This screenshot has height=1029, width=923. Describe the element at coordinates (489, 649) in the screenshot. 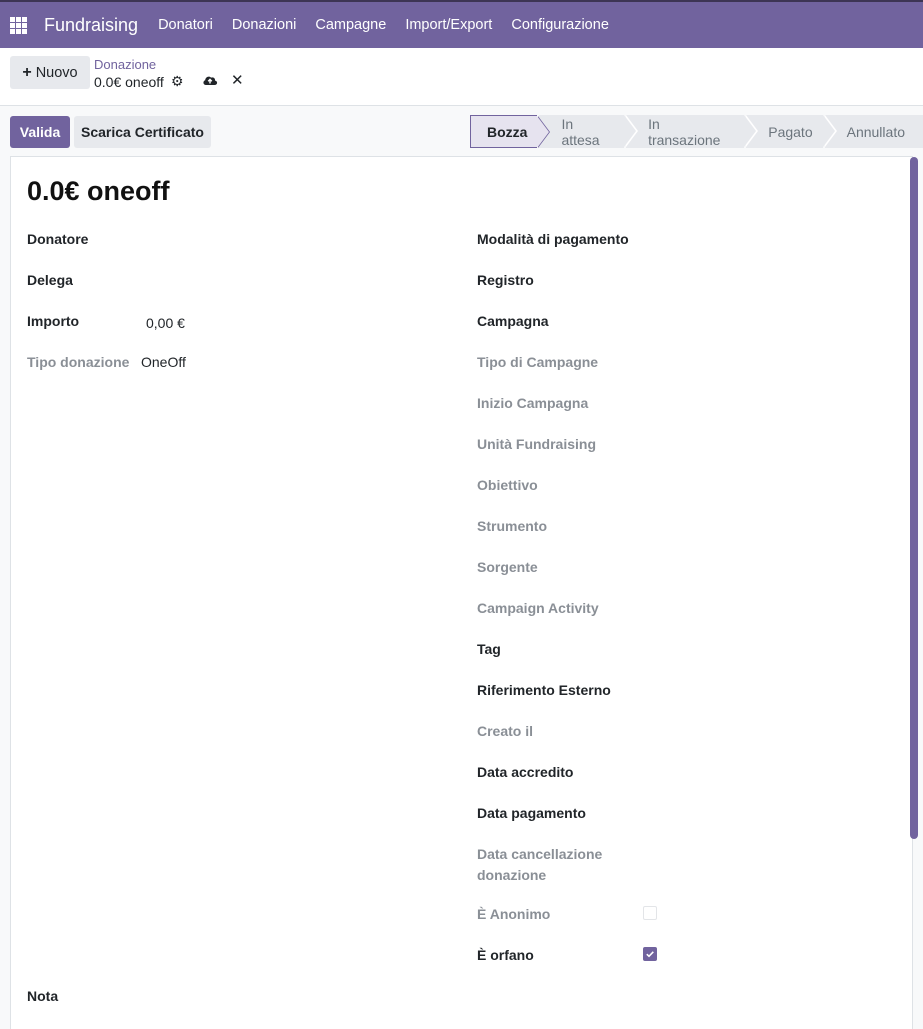

I see `label-tag: Tag` at that location.